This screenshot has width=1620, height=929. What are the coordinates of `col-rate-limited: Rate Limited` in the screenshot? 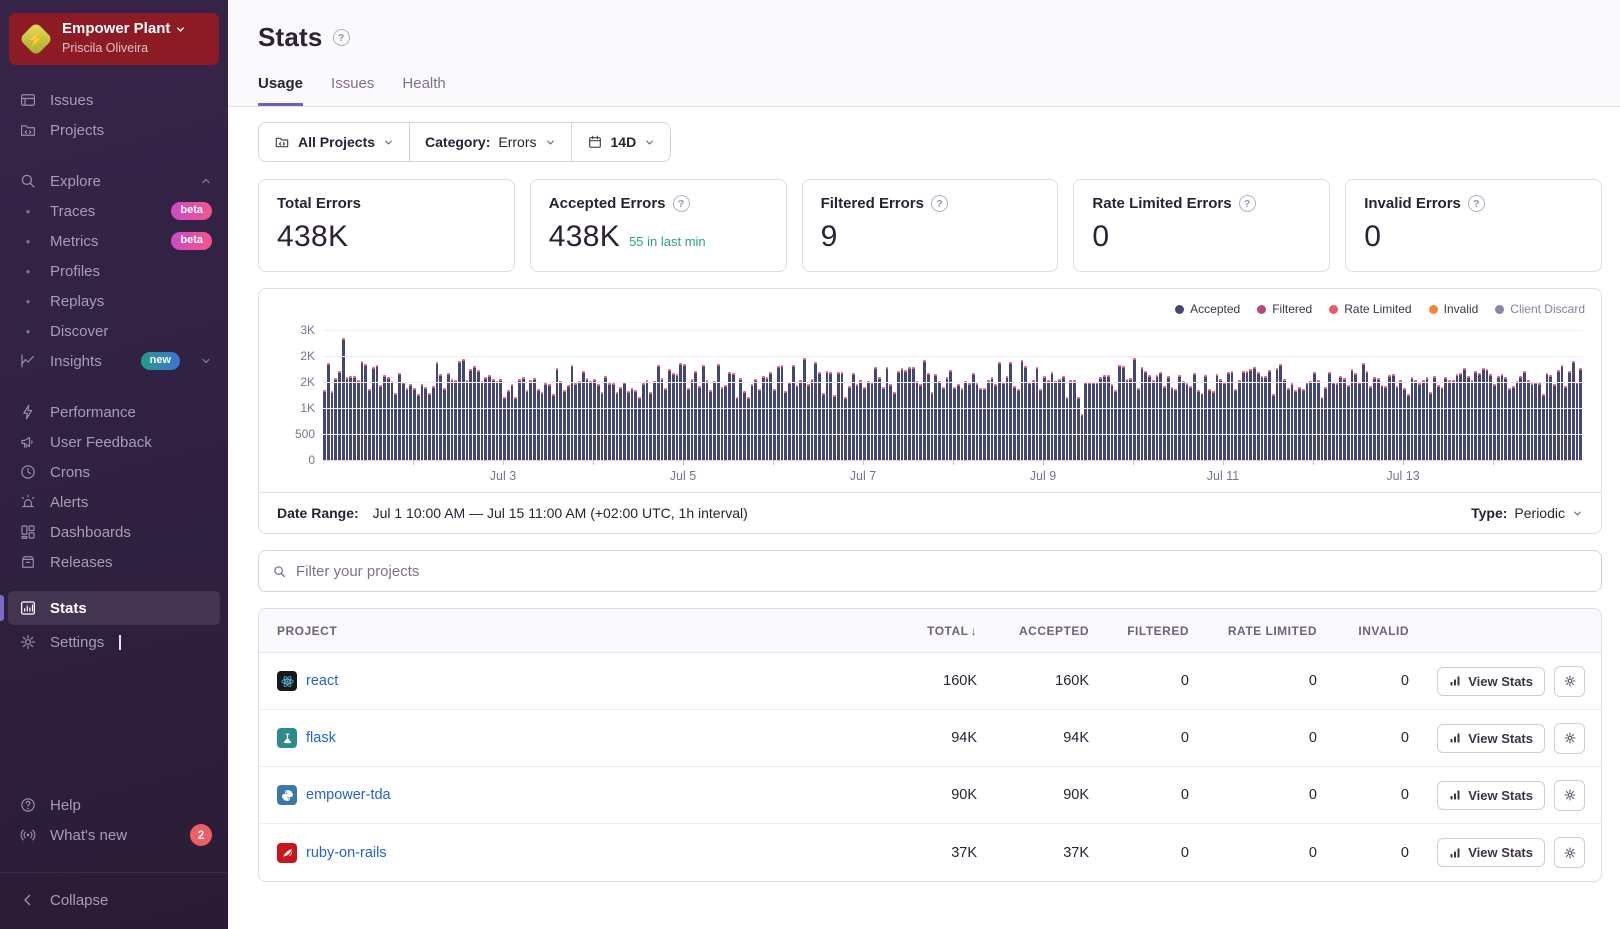 It's located at (1255, 631).